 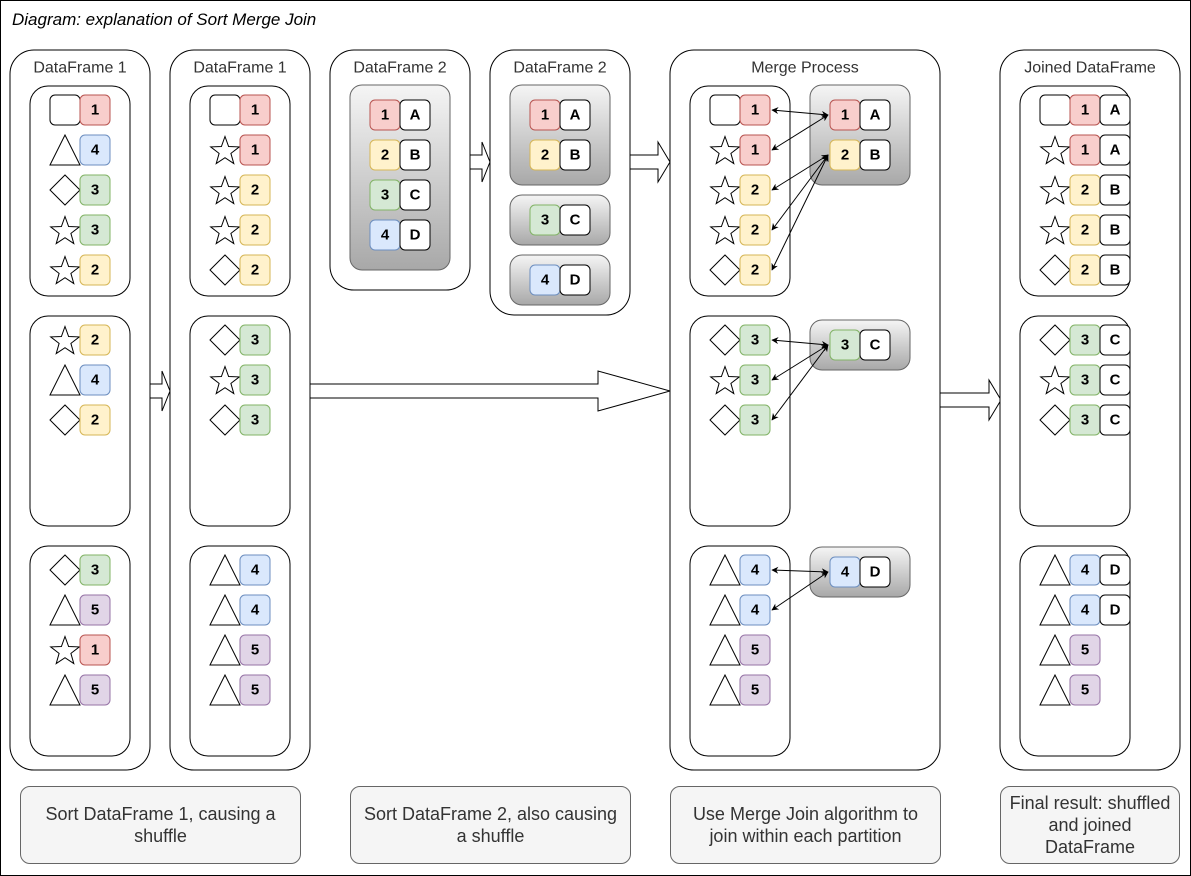 I want to click on partition-1: 1 A2 B3 C4 D, so click(x=400, y=177).